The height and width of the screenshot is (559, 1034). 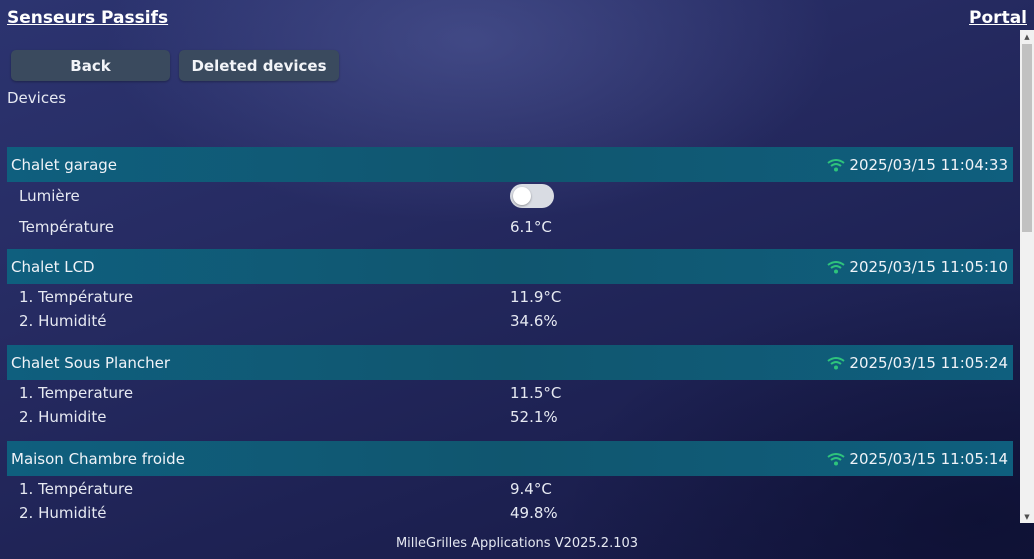 I want to click on toggle-knob, so click(x=522, y=196).